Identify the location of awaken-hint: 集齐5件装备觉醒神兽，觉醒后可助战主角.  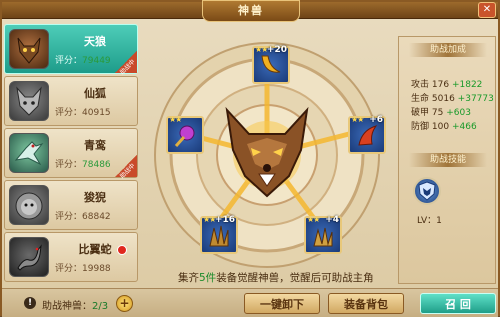
(276, 278).